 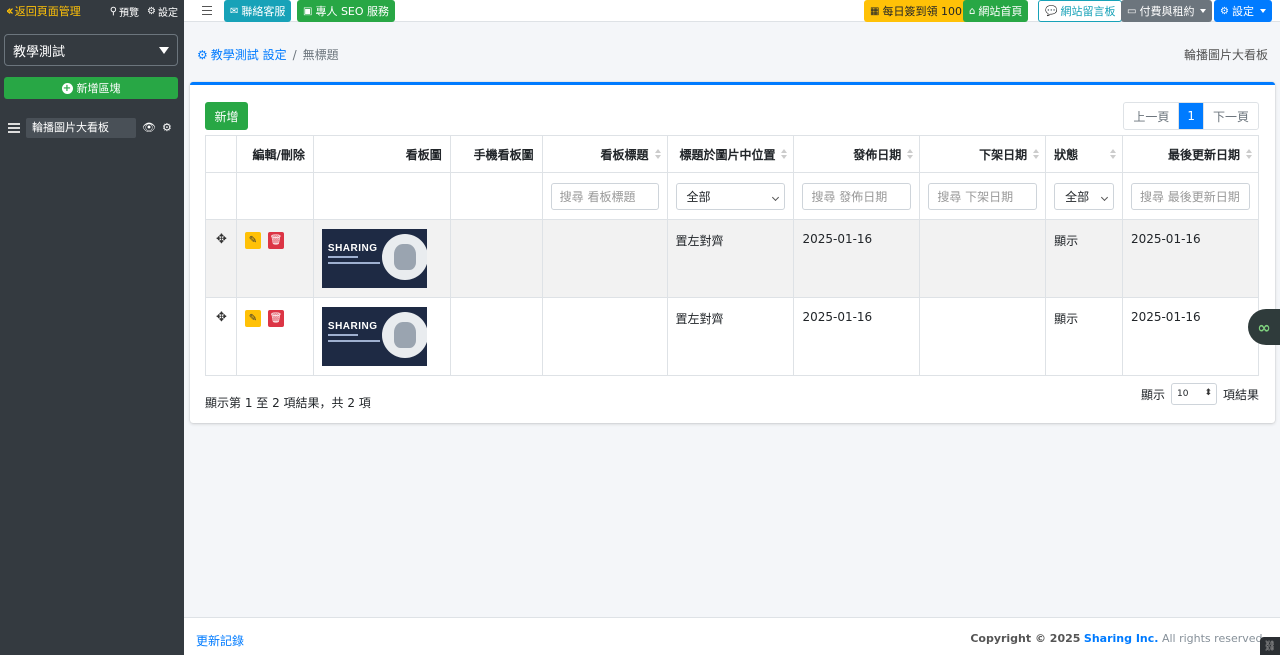 What do you see at coordinates (1225, 55) in the screenshot?
I see `page-title: 輪播圖片大看板` at bounding box center [1225, 55].